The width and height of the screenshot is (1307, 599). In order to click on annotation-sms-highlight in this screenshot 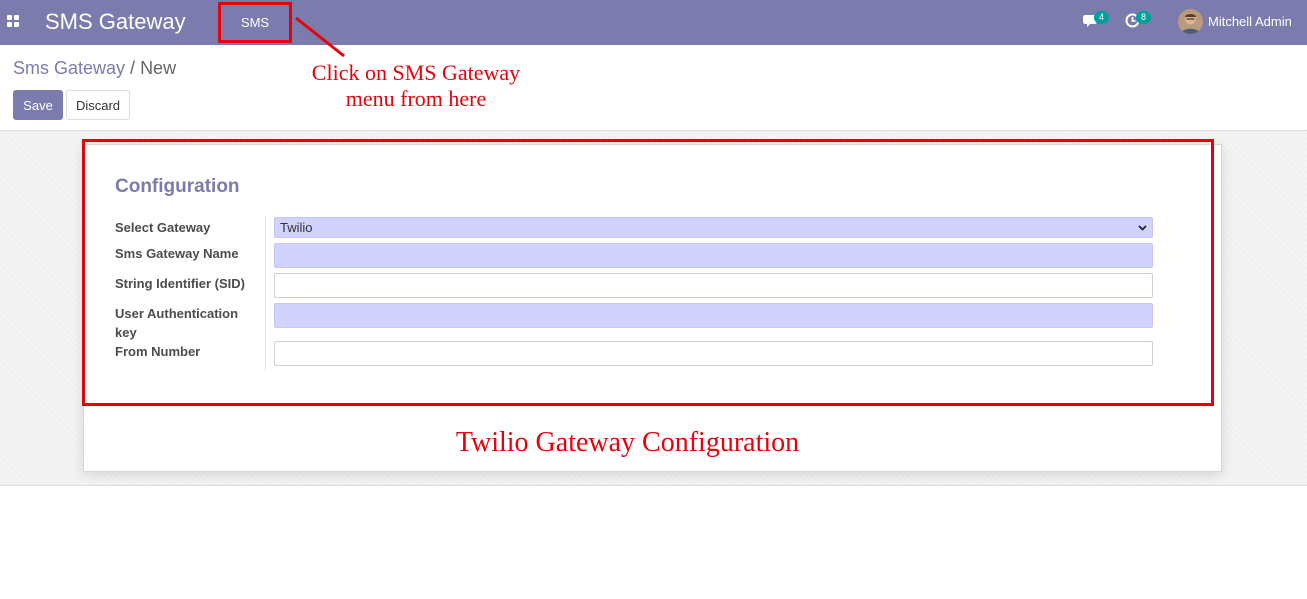, I will do `click(255, 22)`.